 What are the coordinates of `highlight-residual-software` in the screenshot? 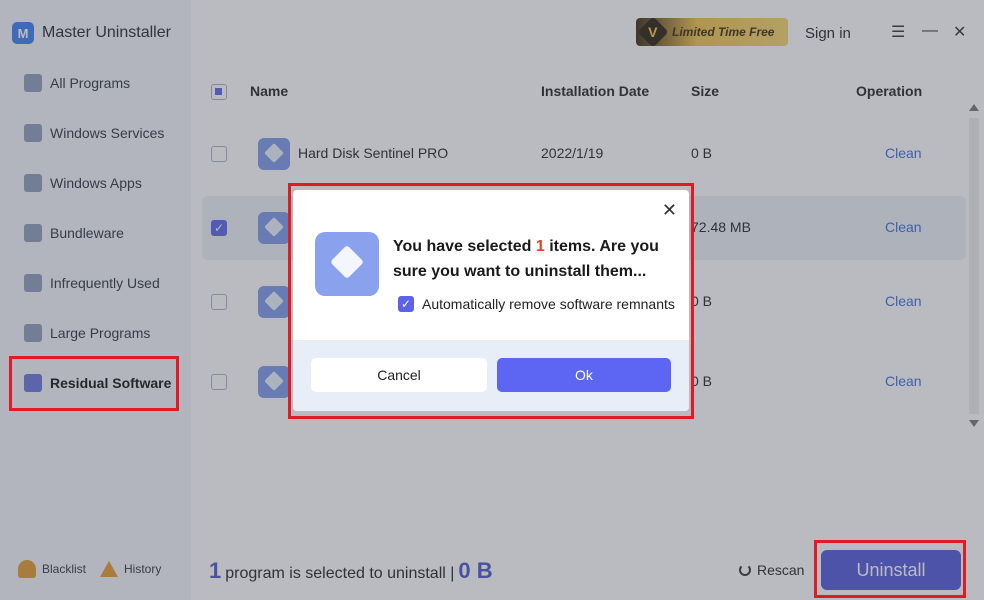 It's located at (94, 383).